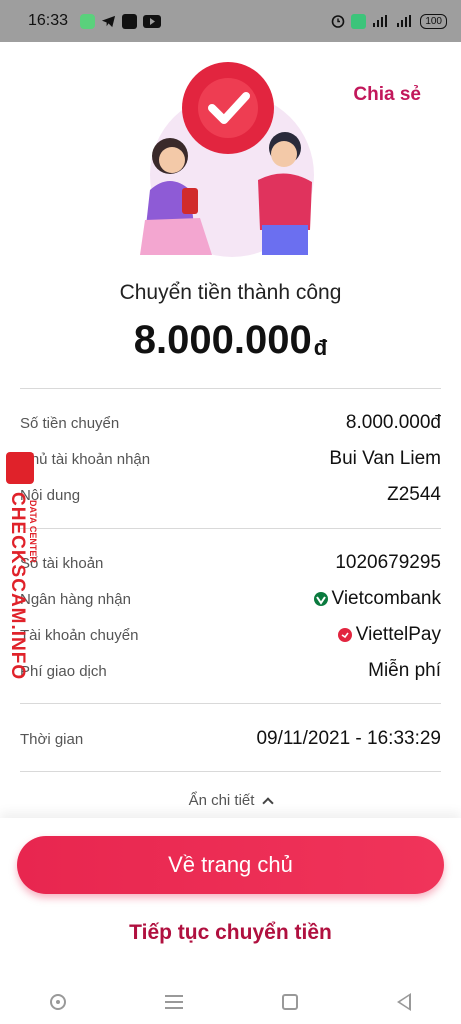 Image resolution: width=461 pixels, height=1024 pixels. What do you see at coordinates (386, 598) in the screenshot?
I see `bank-name: Vietcombank` at bounding box center [386, 598].